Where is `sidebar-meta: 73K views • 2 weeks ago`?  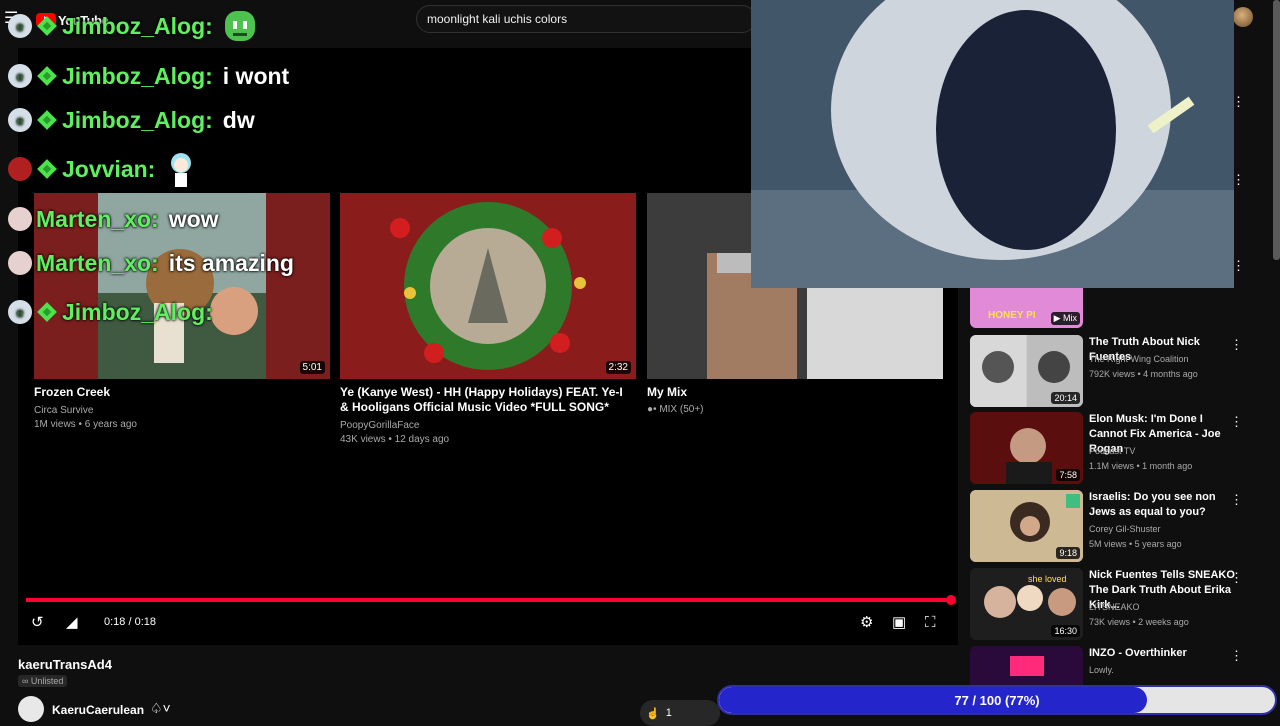 sidebar-meta: 73K views • 2 weeks ago is located at coordinates (1139, 622).